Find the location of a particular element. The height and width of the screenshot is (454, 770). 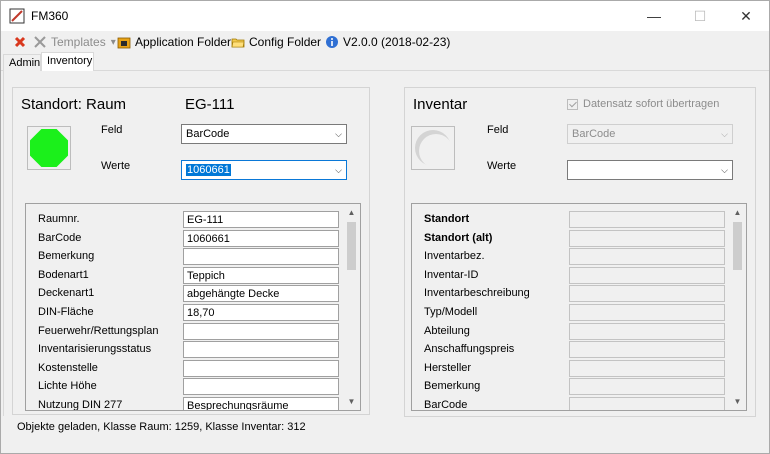

property-label: Standort (alt) is located at coordinates (458, 237).